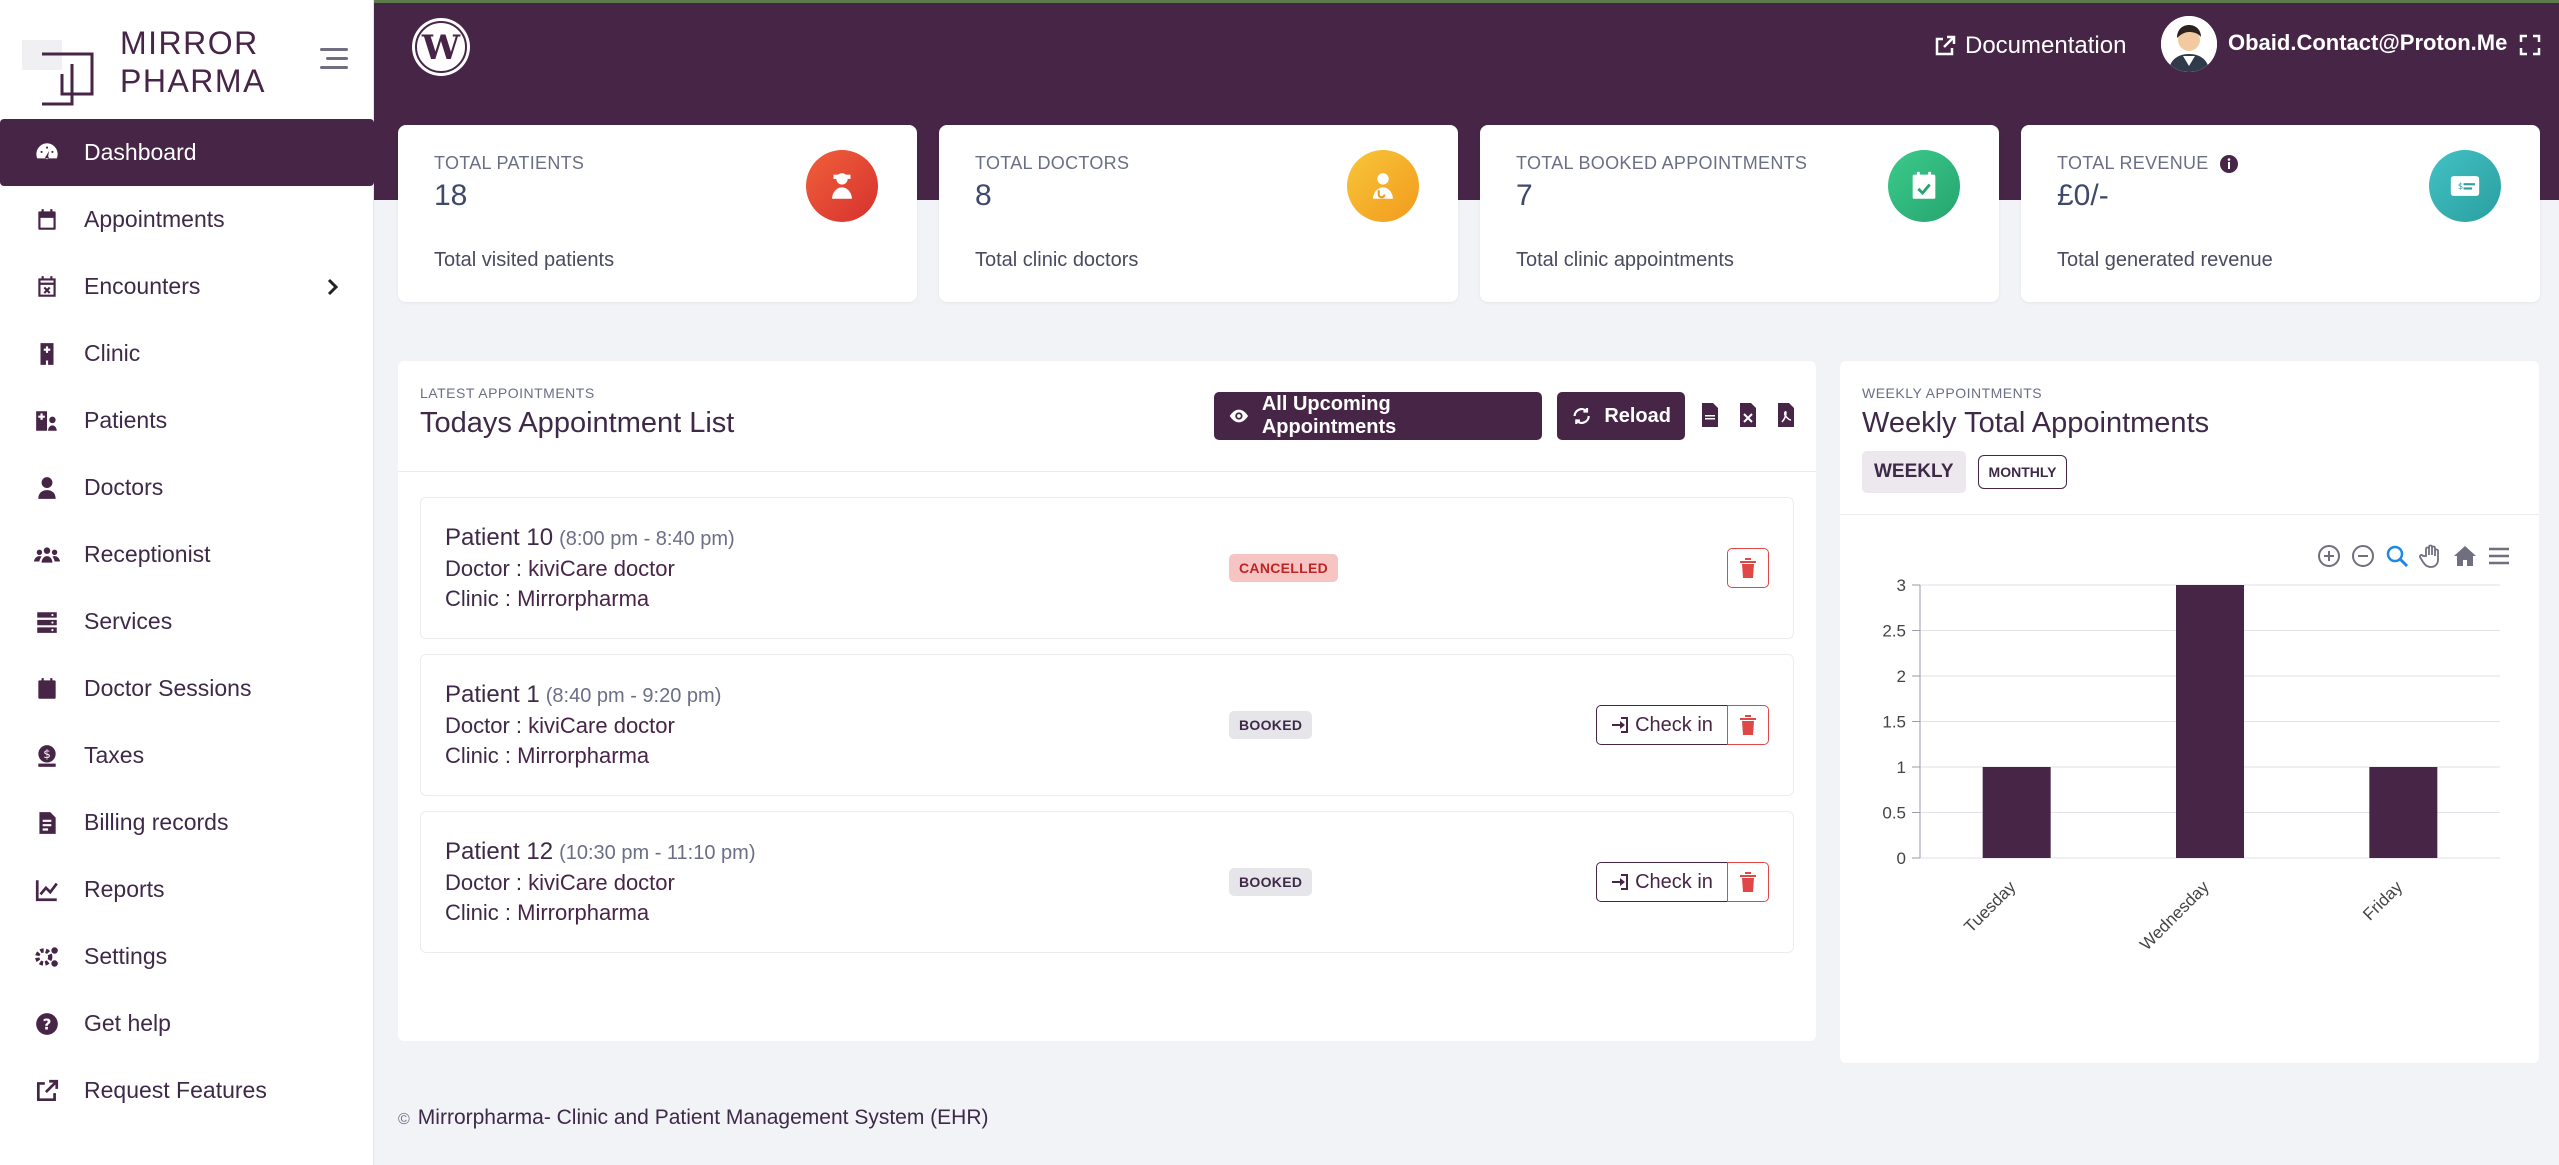 The image size is (2559, 1165). I want to click on sidebar-item-get-help: ? Get help, so click(187, 1023).